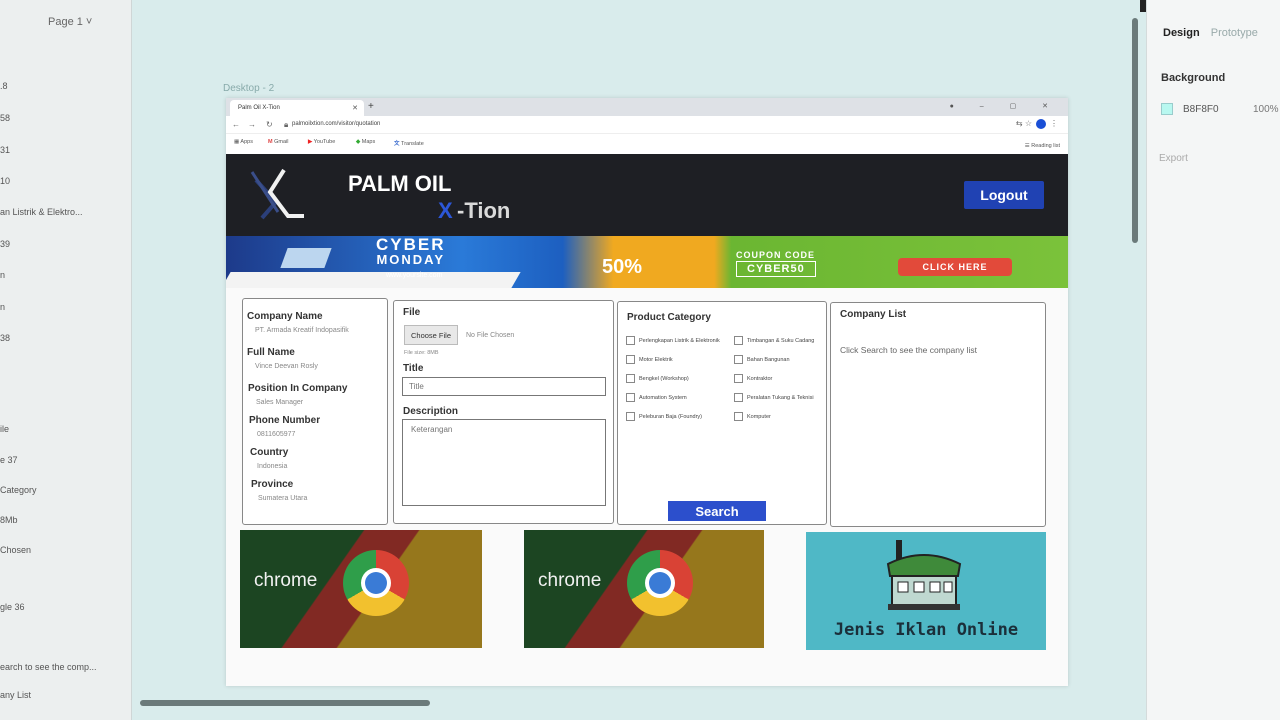  Describe the element at coordinates (644, 589) in the screenshot. I see `chrome-ad-2: chrome` at that location.